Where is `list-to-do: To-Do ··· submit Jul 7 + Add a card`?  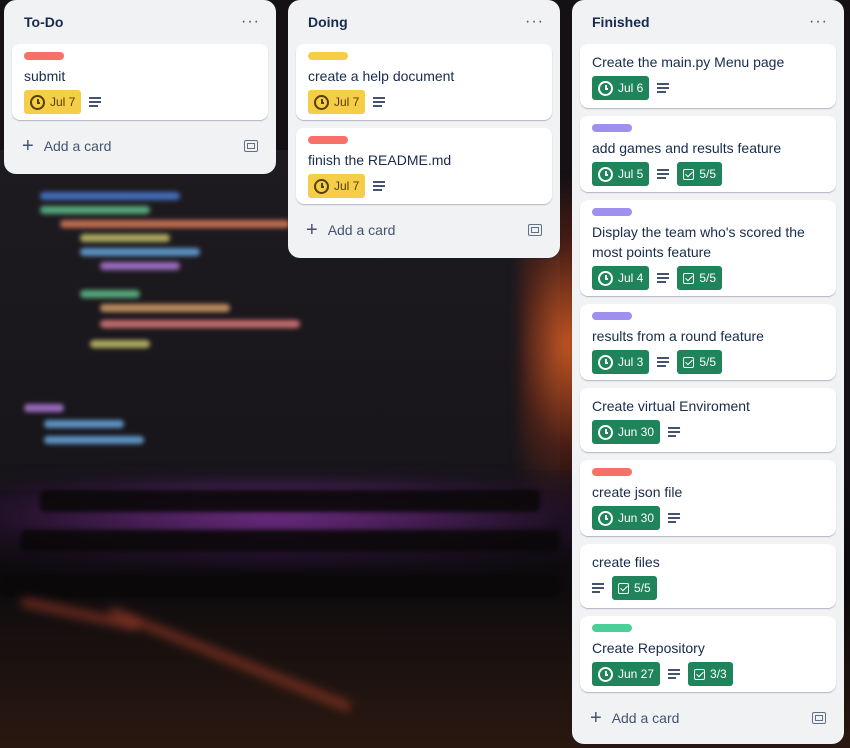
list-to-do: To-Do ··· submit Jul 7 + Add a card is located at coordinates (140, 87).